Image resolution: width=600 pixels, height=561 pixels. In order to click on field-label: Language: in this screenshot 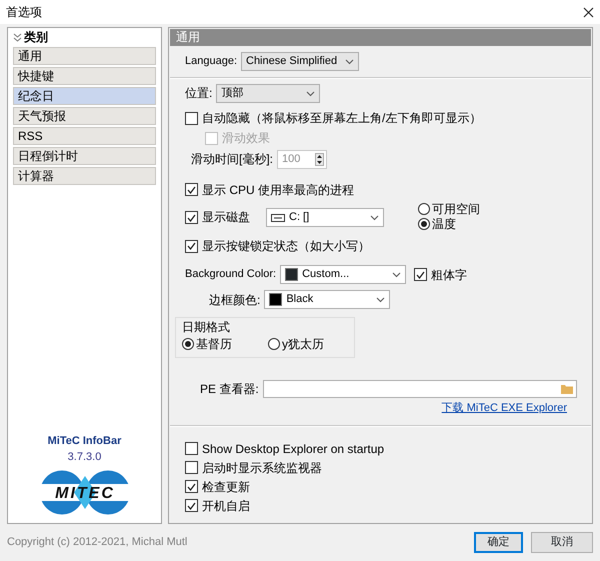, I will do `click(211, 61)`.